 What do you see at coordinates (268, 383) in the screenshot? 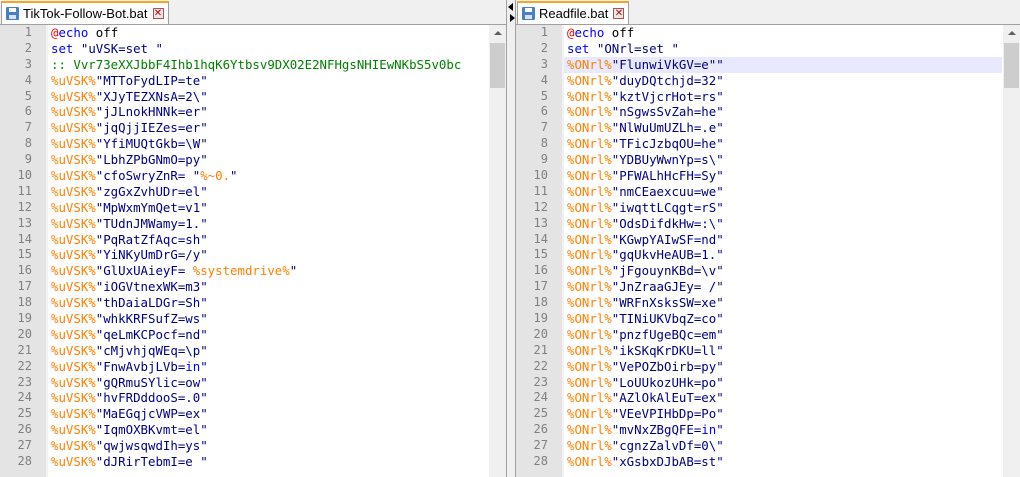
I see `code-line: %uVSK%"gQRmuSYlic=ow"` at bounding box center [268, 383].